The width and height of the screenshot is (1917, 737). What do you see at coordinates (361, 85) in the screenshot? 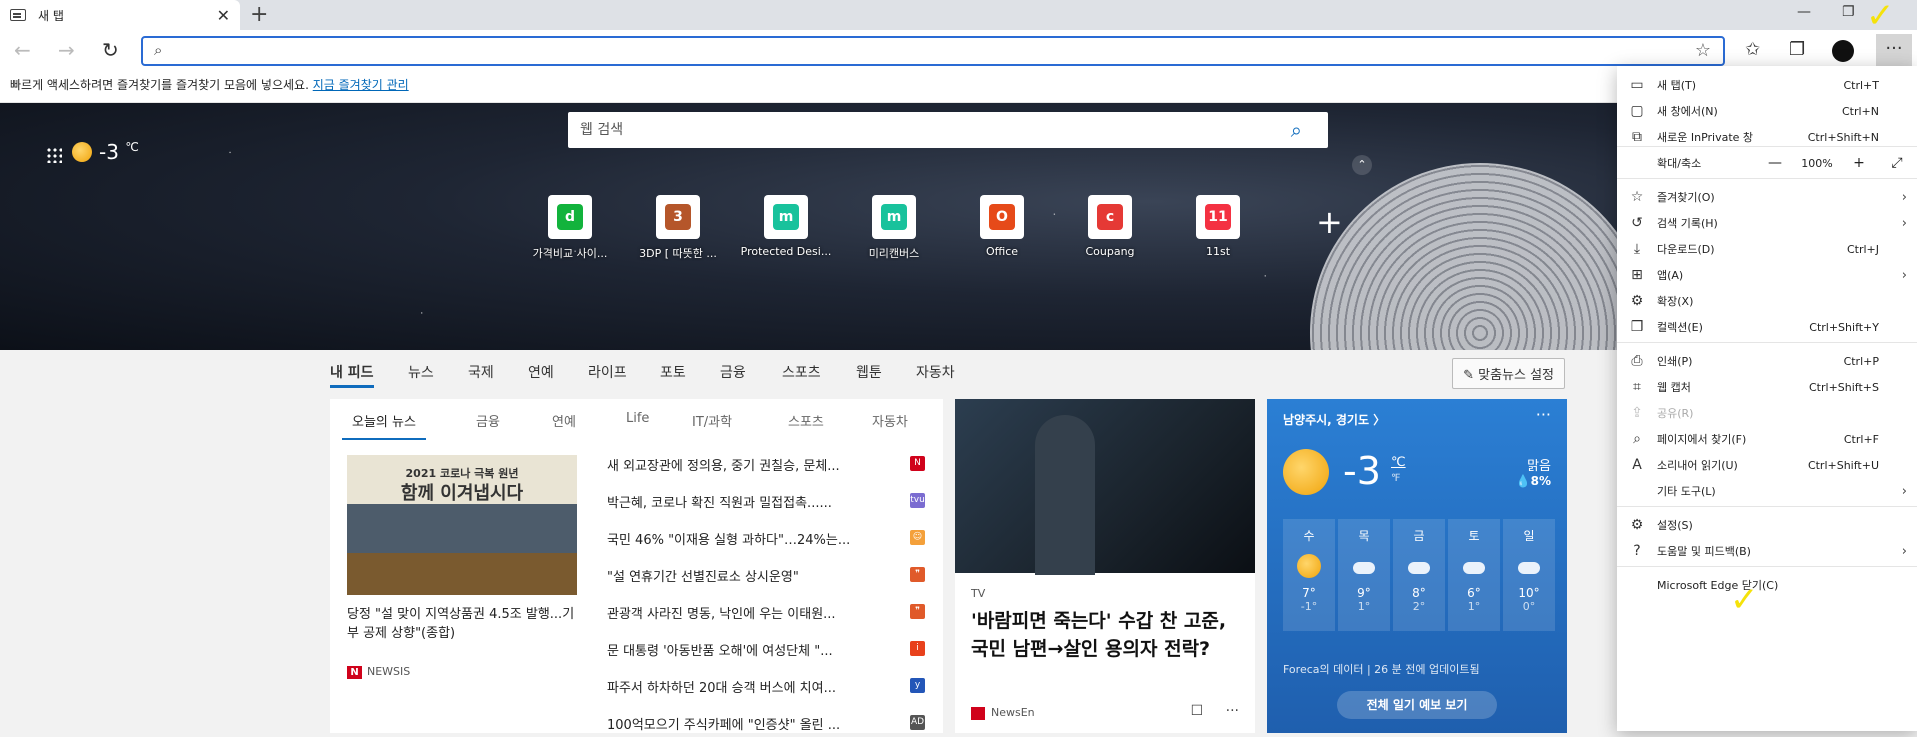
I see `manage-favorites-link: 지금 즐겨찾기 관리` at bounding box center [361, 85].